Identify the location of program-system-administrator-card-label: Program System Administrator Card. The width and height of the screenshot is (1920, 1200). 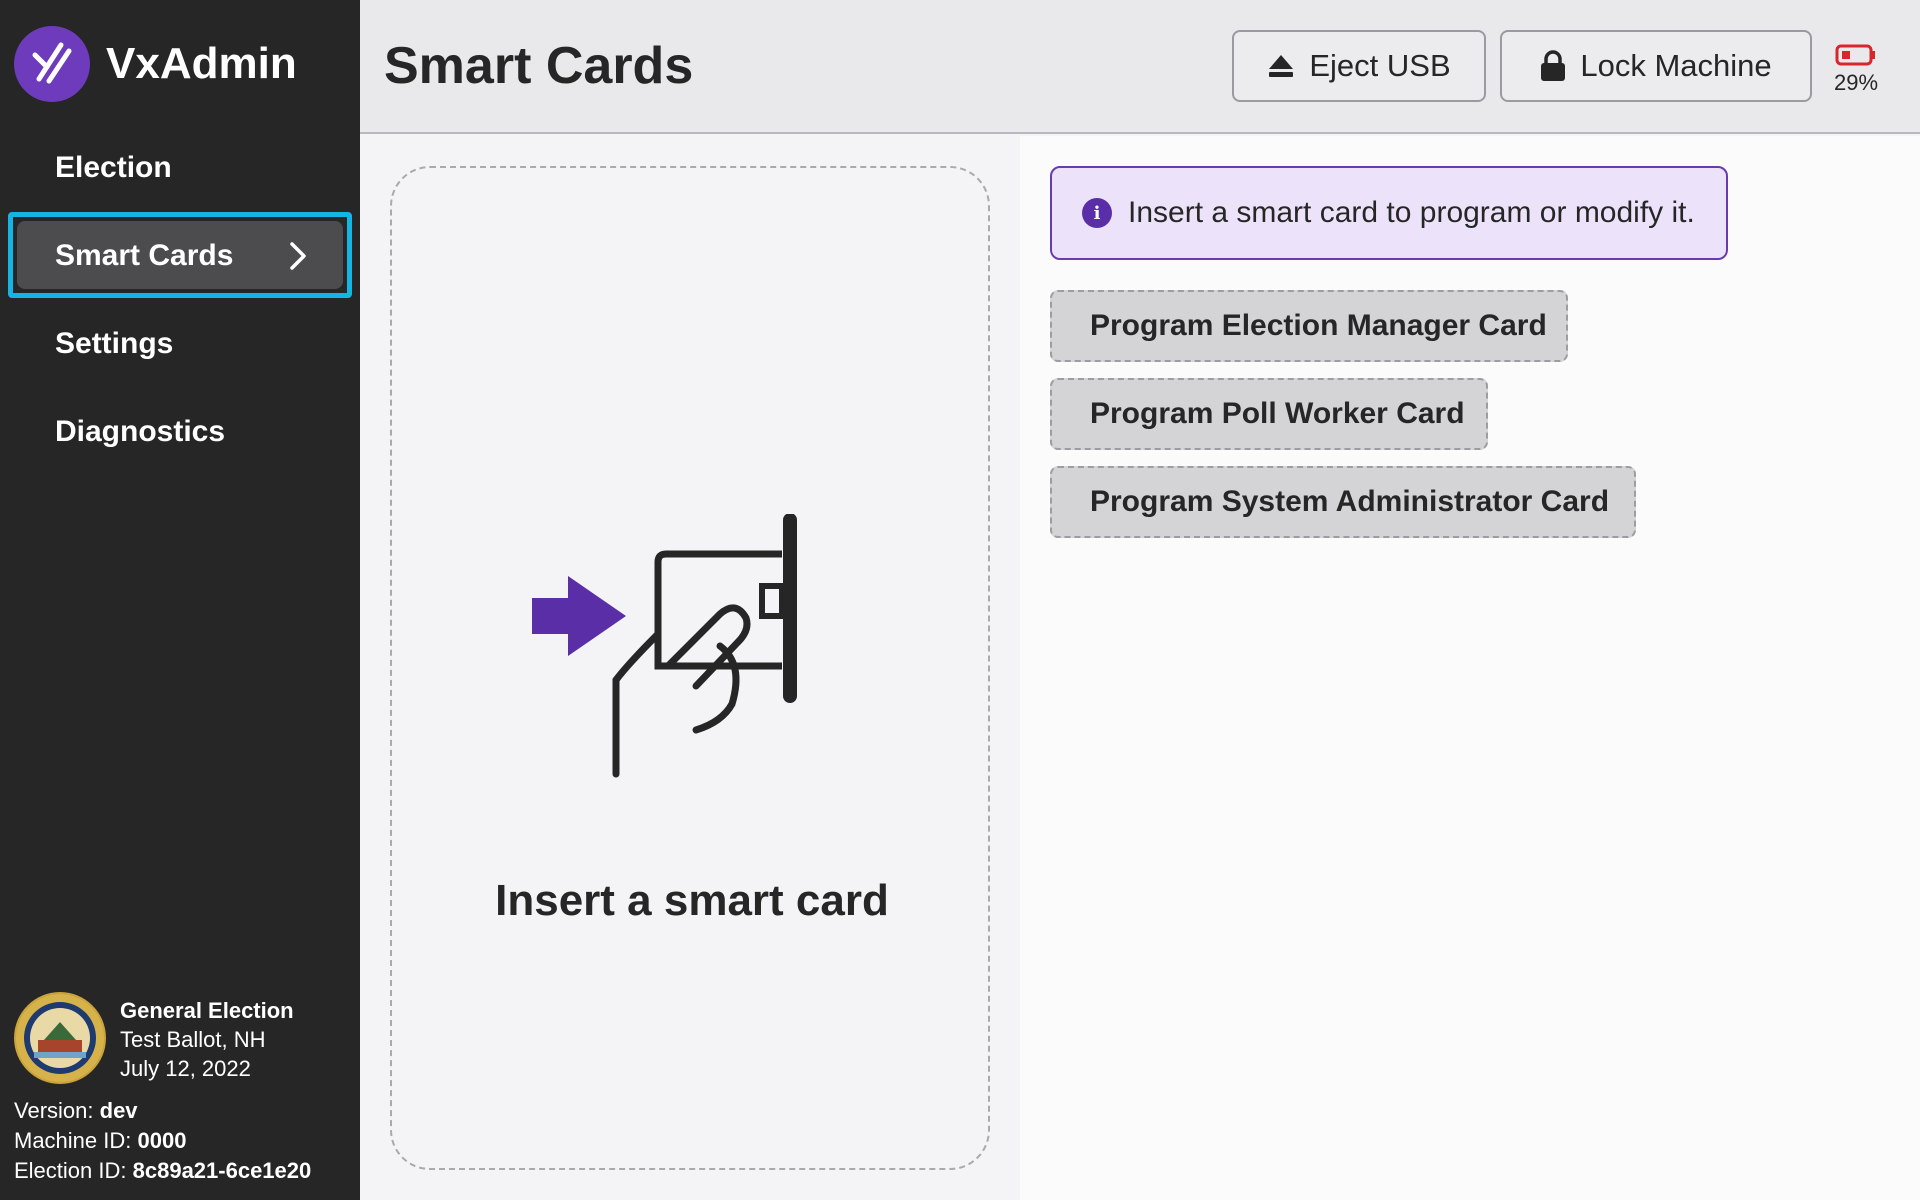
(1350, 501).